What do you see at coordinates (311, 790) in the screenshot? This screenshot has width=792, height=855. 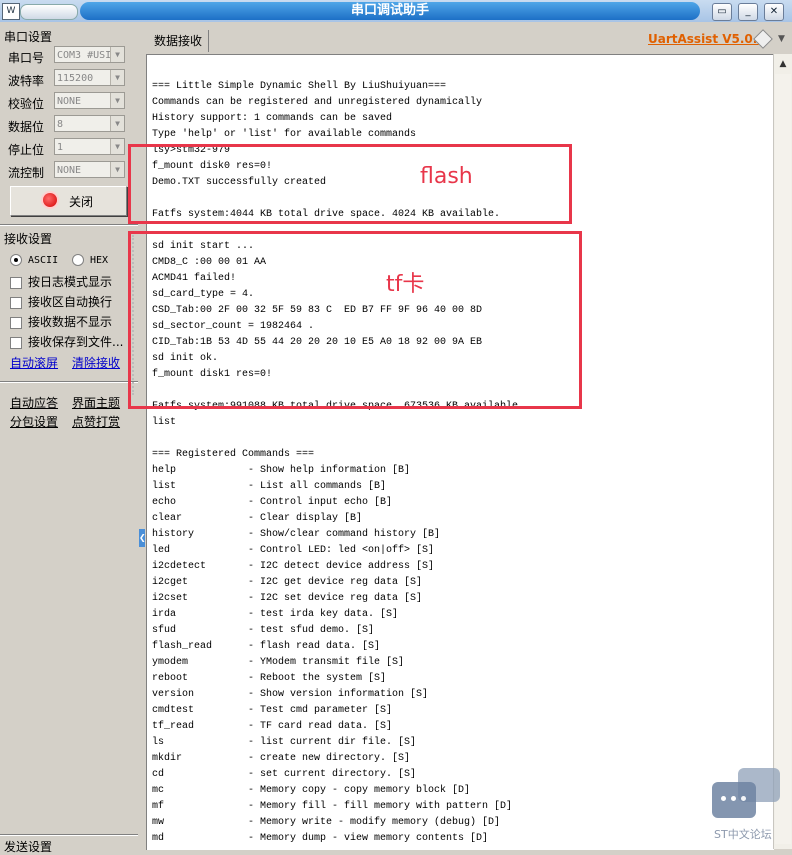 I see `recv-line: mc - Memory copy - copy memory block [D]` at bounding box center [311, 790].